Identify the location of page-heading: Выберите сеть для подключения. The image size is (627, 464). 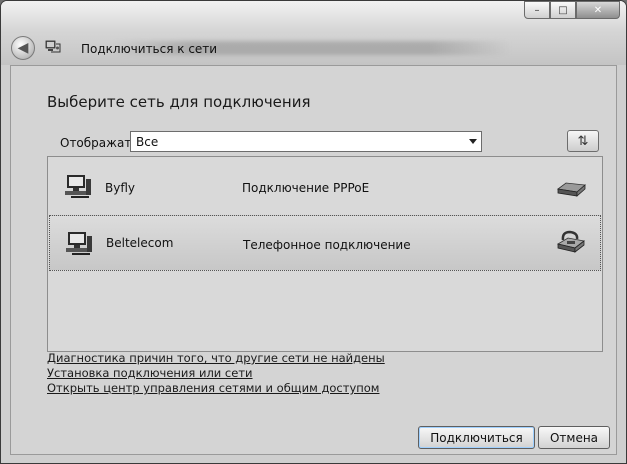
(179, 102).